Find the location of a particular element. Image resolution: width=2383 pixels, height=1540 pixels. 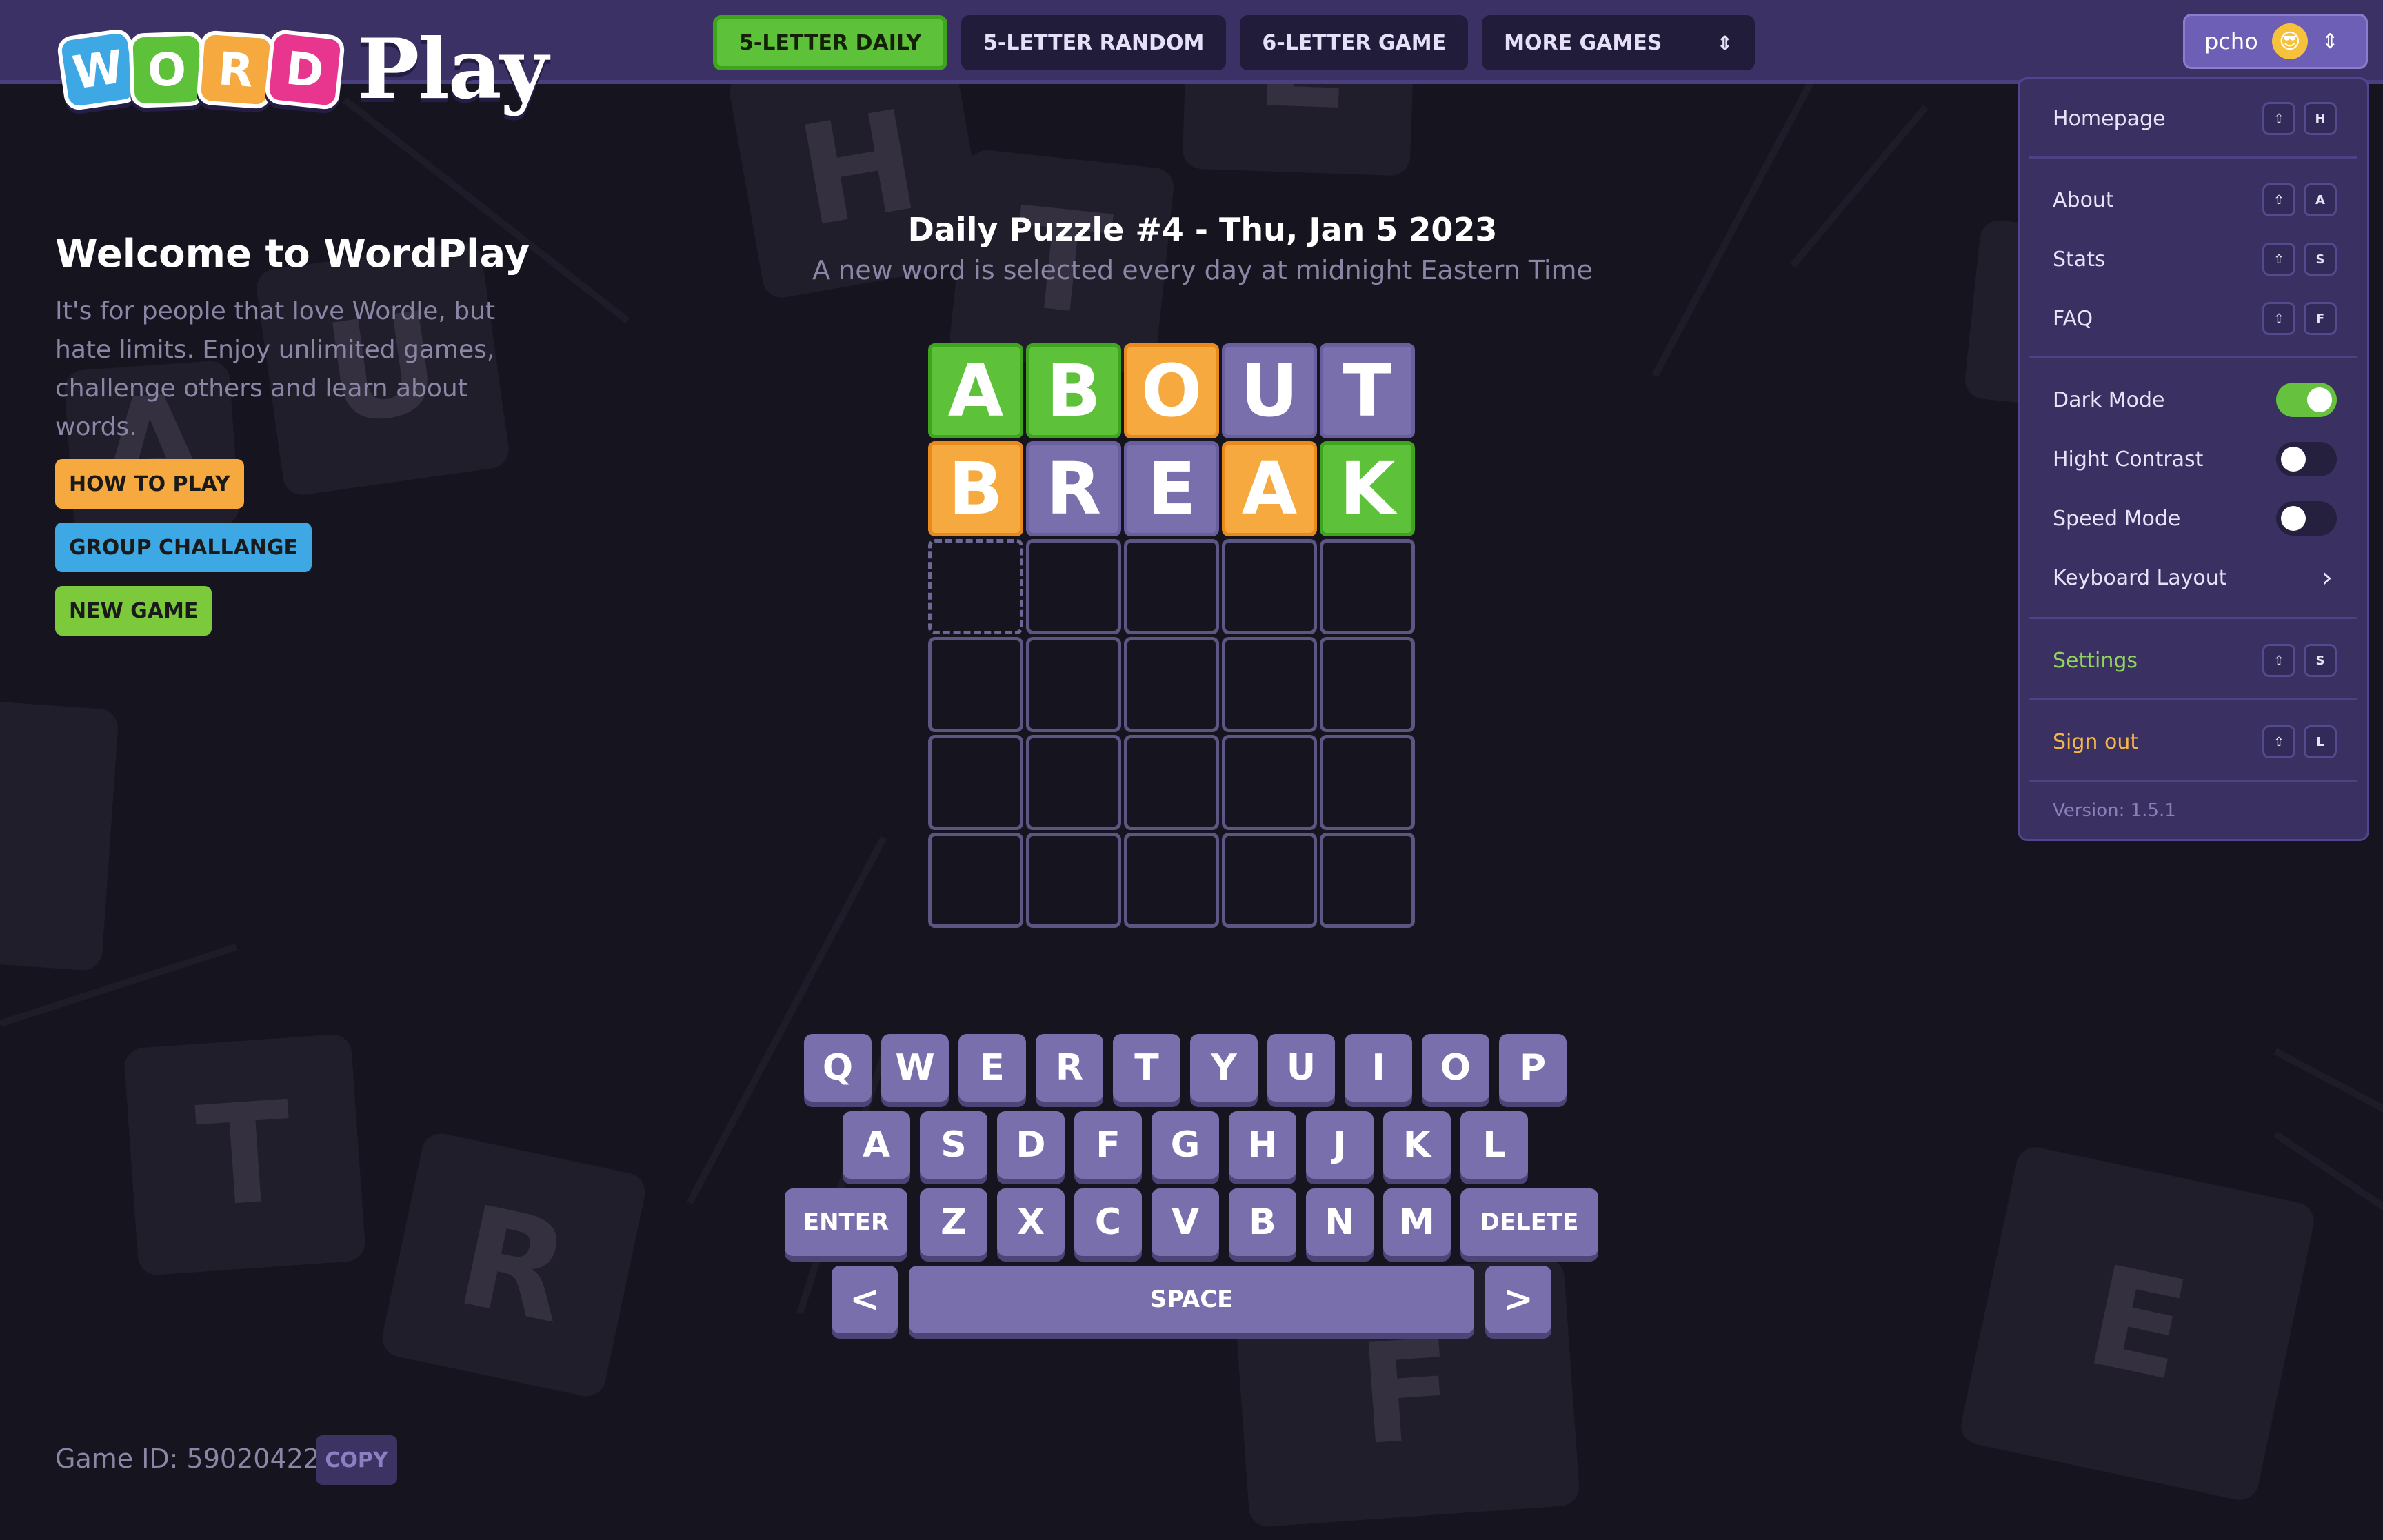

board-cell: R is located at coordinates (1073, 489).